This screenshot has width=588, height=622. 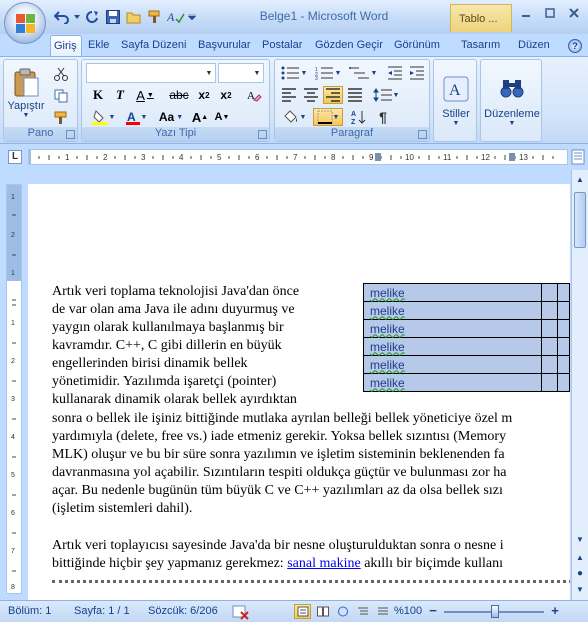 I want to click on maximize-icon, so click(x=550, y=13).